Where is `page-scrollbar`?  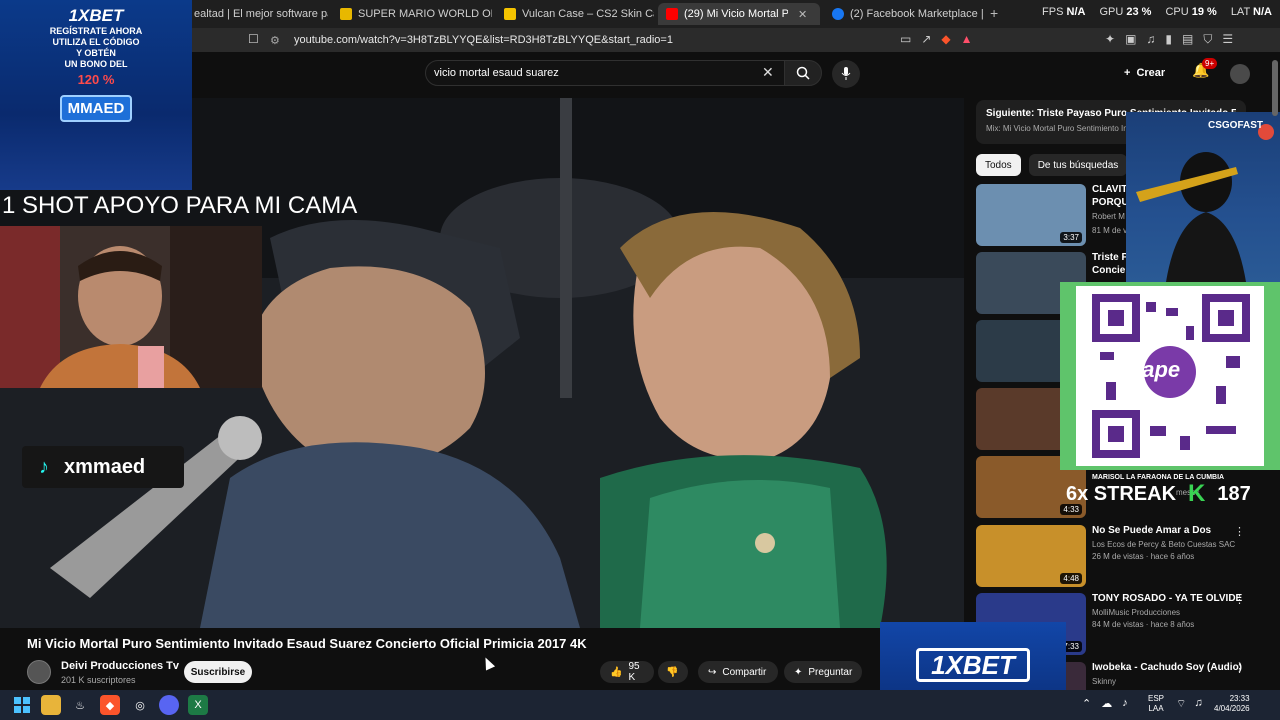 page-scrollbar is located at coordinates (1275, 372).